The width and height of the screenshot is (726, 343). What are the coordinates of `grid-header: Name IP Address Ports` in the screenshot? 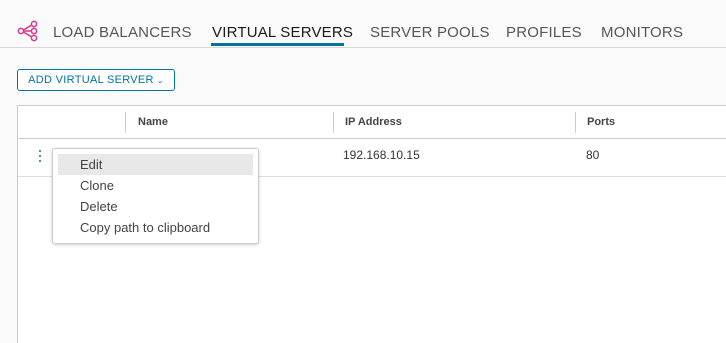 It's located at (372, 122).